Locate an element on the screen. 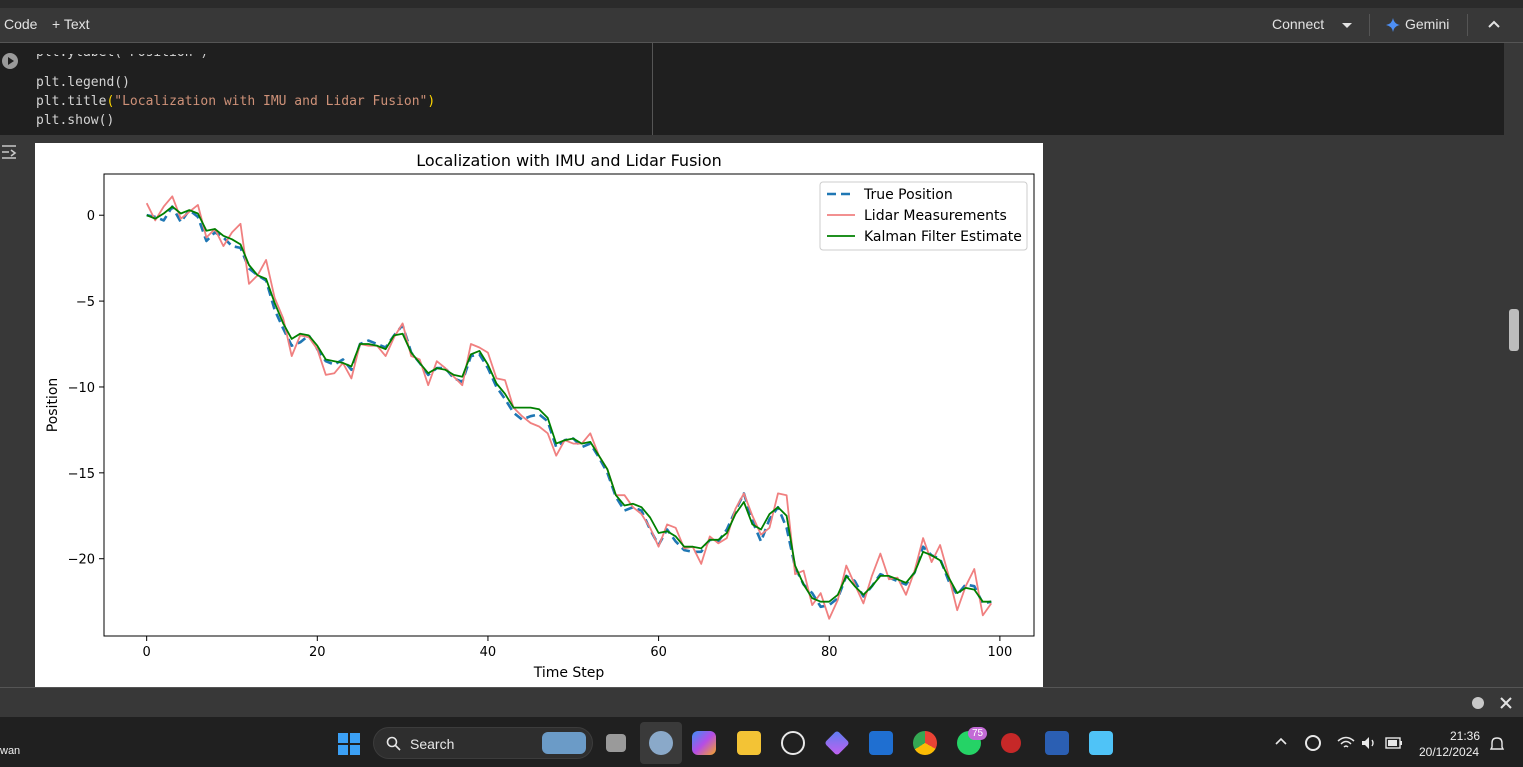  x-tick-label: 0 is located at coordinates (147, 652).